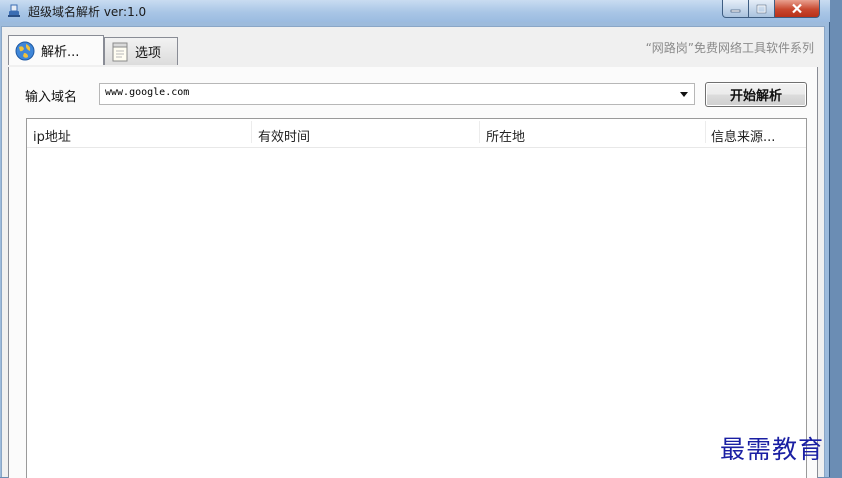 Image resolution: width=842 pixels, height=478 pixels. What do you see at coordinates (772, 449) in the screenshot?
I see `watermark-text: 最需教育` at bounding box center [772, 449].